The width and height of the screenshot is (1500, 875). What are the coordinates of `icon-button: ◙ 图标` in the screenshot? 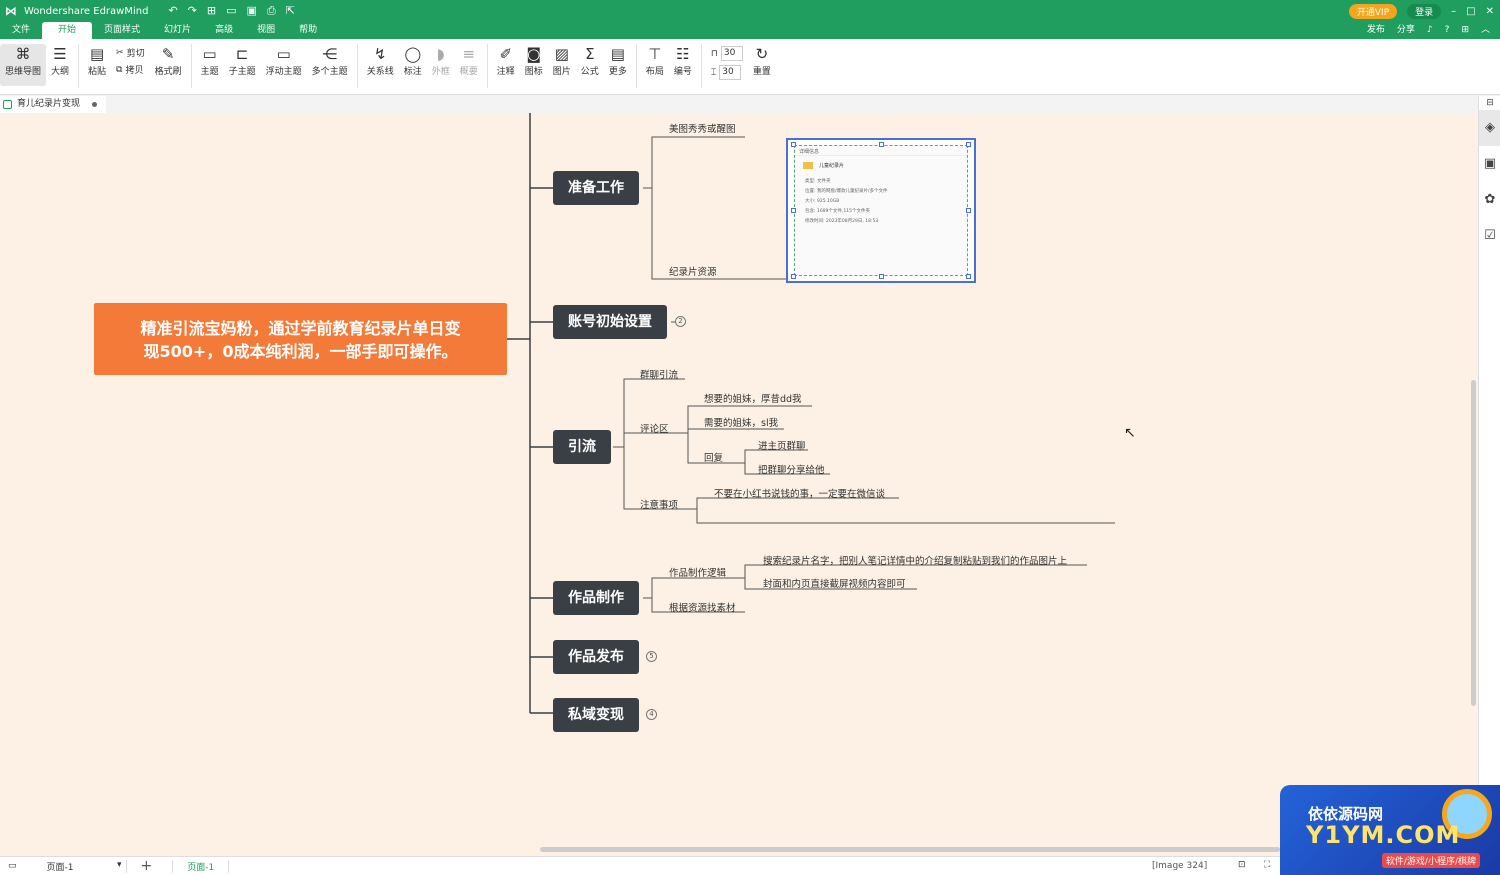 It's located at (534, 65).